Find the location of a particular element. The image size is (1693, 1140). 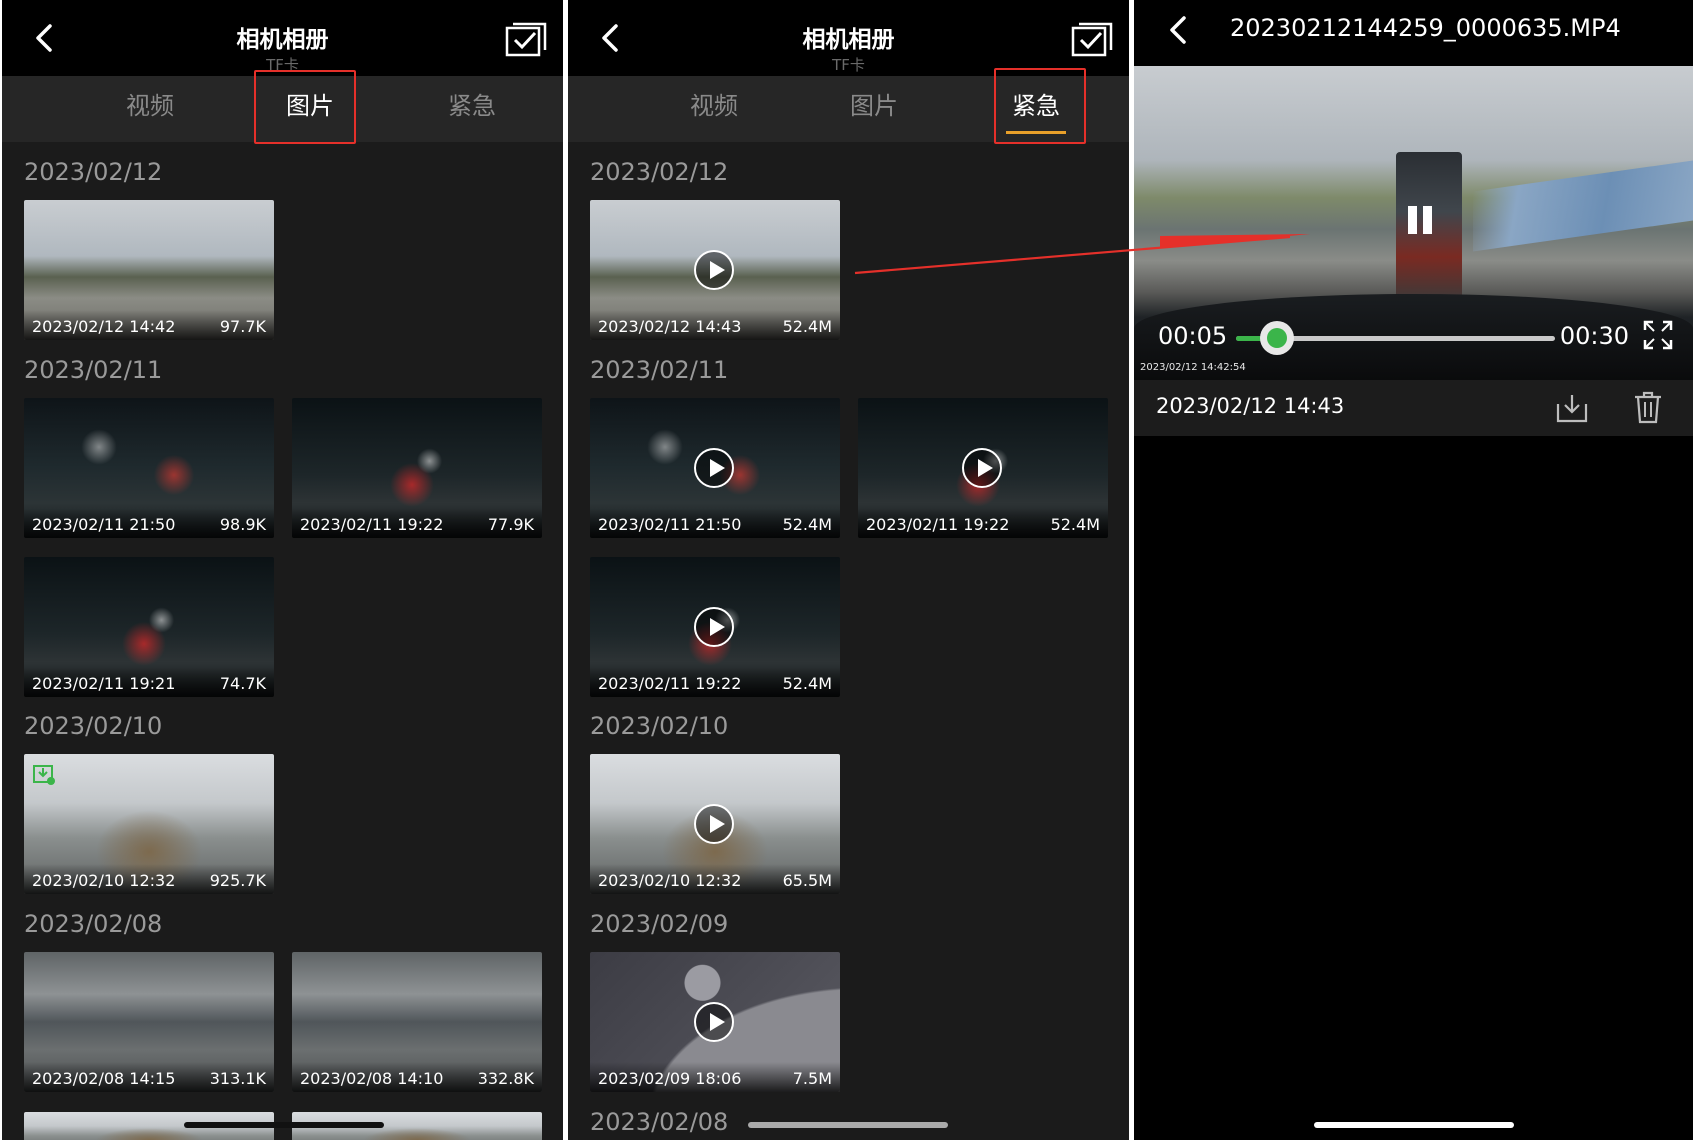

thumbnail-size: 332.8K is located at coordinates (505, 1078).